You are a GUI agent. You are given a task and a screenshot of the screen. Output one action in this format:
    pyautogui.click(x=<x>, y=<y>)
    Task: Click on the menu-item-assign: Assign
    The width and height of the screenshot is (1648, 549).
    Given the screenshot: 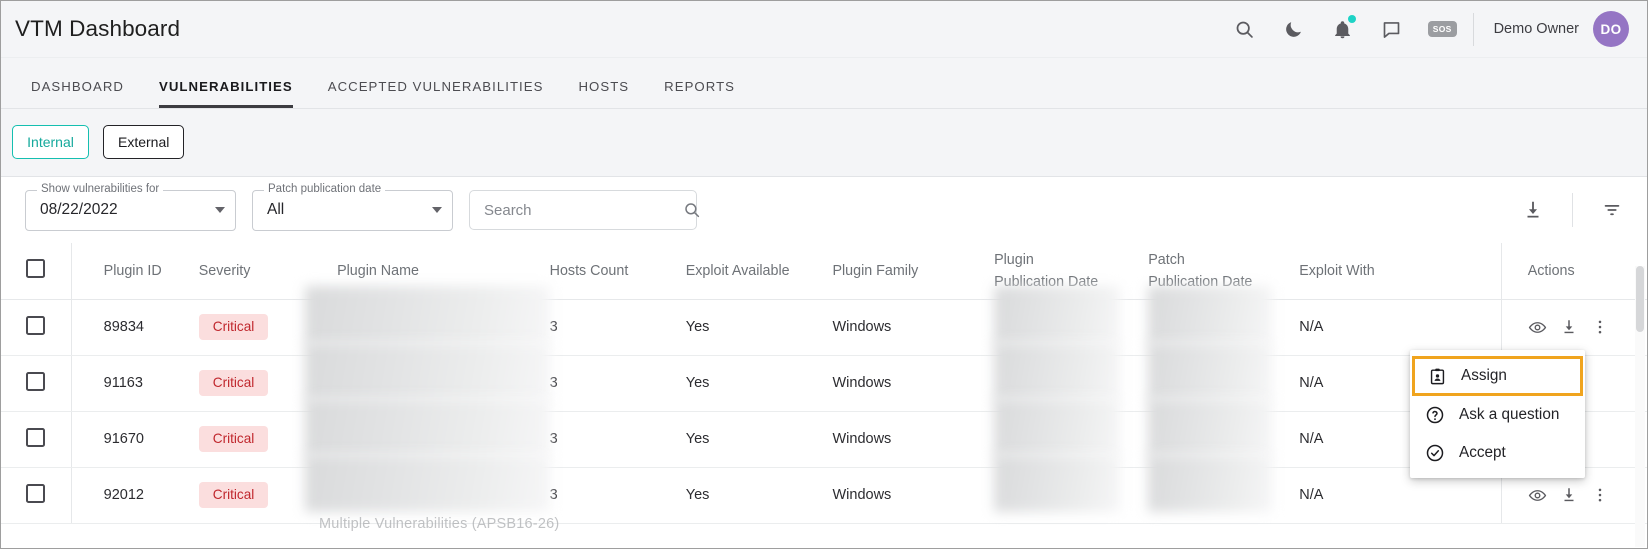 What is the action you would take?
    pyautogui.click(x=1497, y=376)
    